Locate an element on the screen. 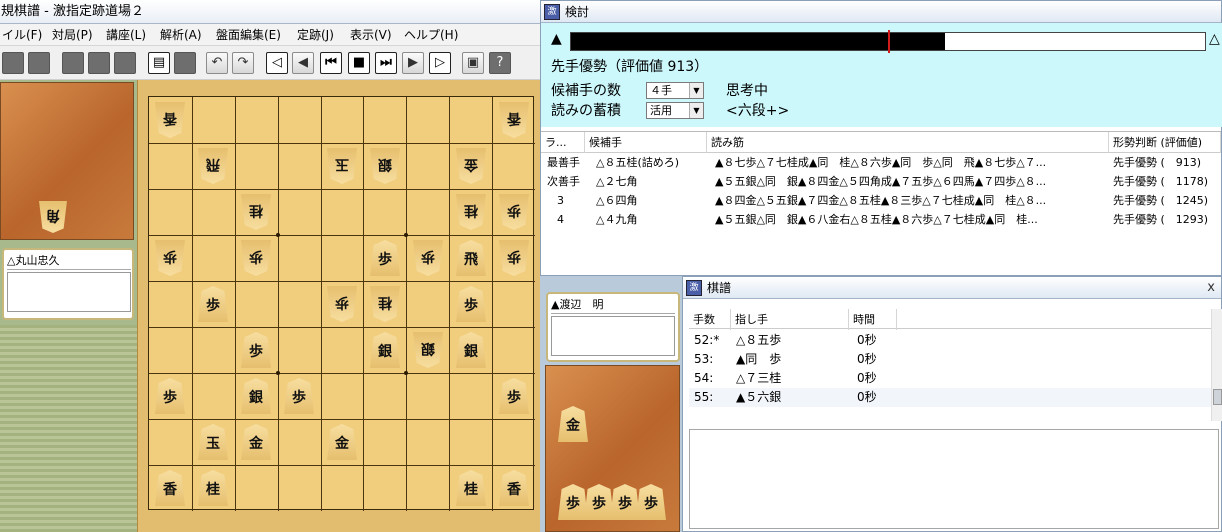 This screenshot has width=1222, height=532. gote-hand-piece: 角 is located at coordinates (53, 217).